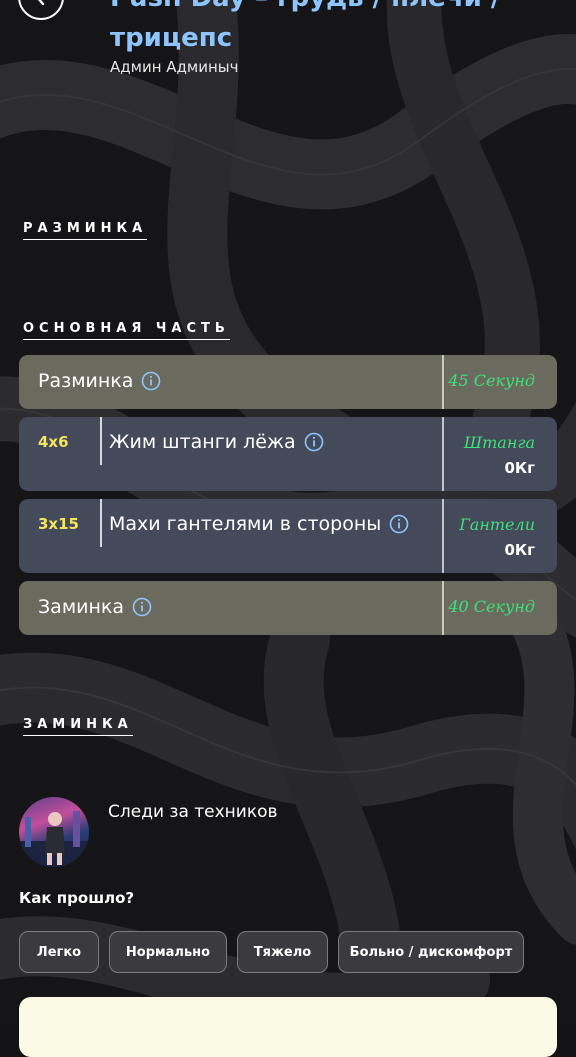 The width and height of the screenshot is (576, 1057). What do you see at coordinates (245, 524) in the screenshot?
I see `exercise-name: Махи гантелями в стороны` at bounding box center [245, 524].